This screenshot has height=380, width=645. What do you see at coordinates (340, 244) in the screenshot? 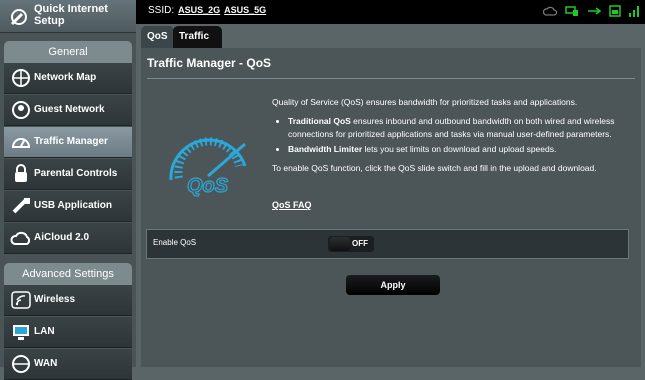
I see `toggle-knob` at bounding box center [340, 244].